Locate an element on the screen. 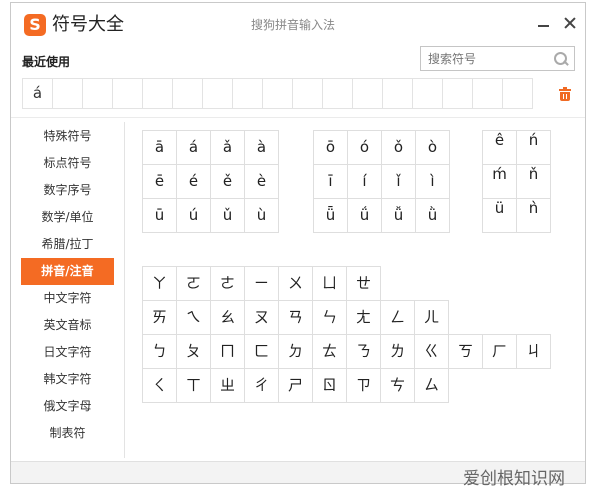 This screenshot has width=593, height=497. symbol-cell: ê is located at coordinates (499, 147).